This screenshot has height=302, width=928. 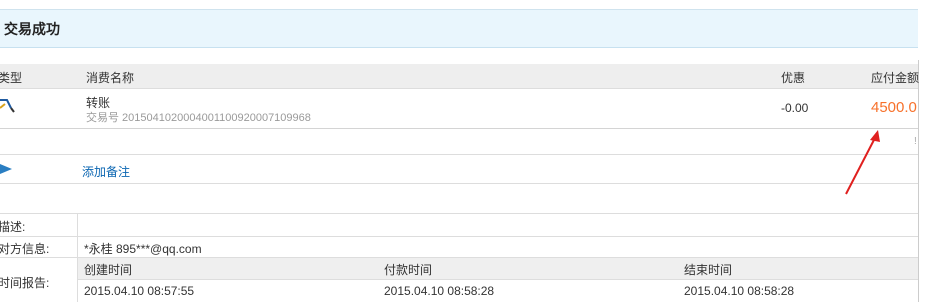 I want to click on time-report-label: 时间报告:, so click(x=25, y=283).